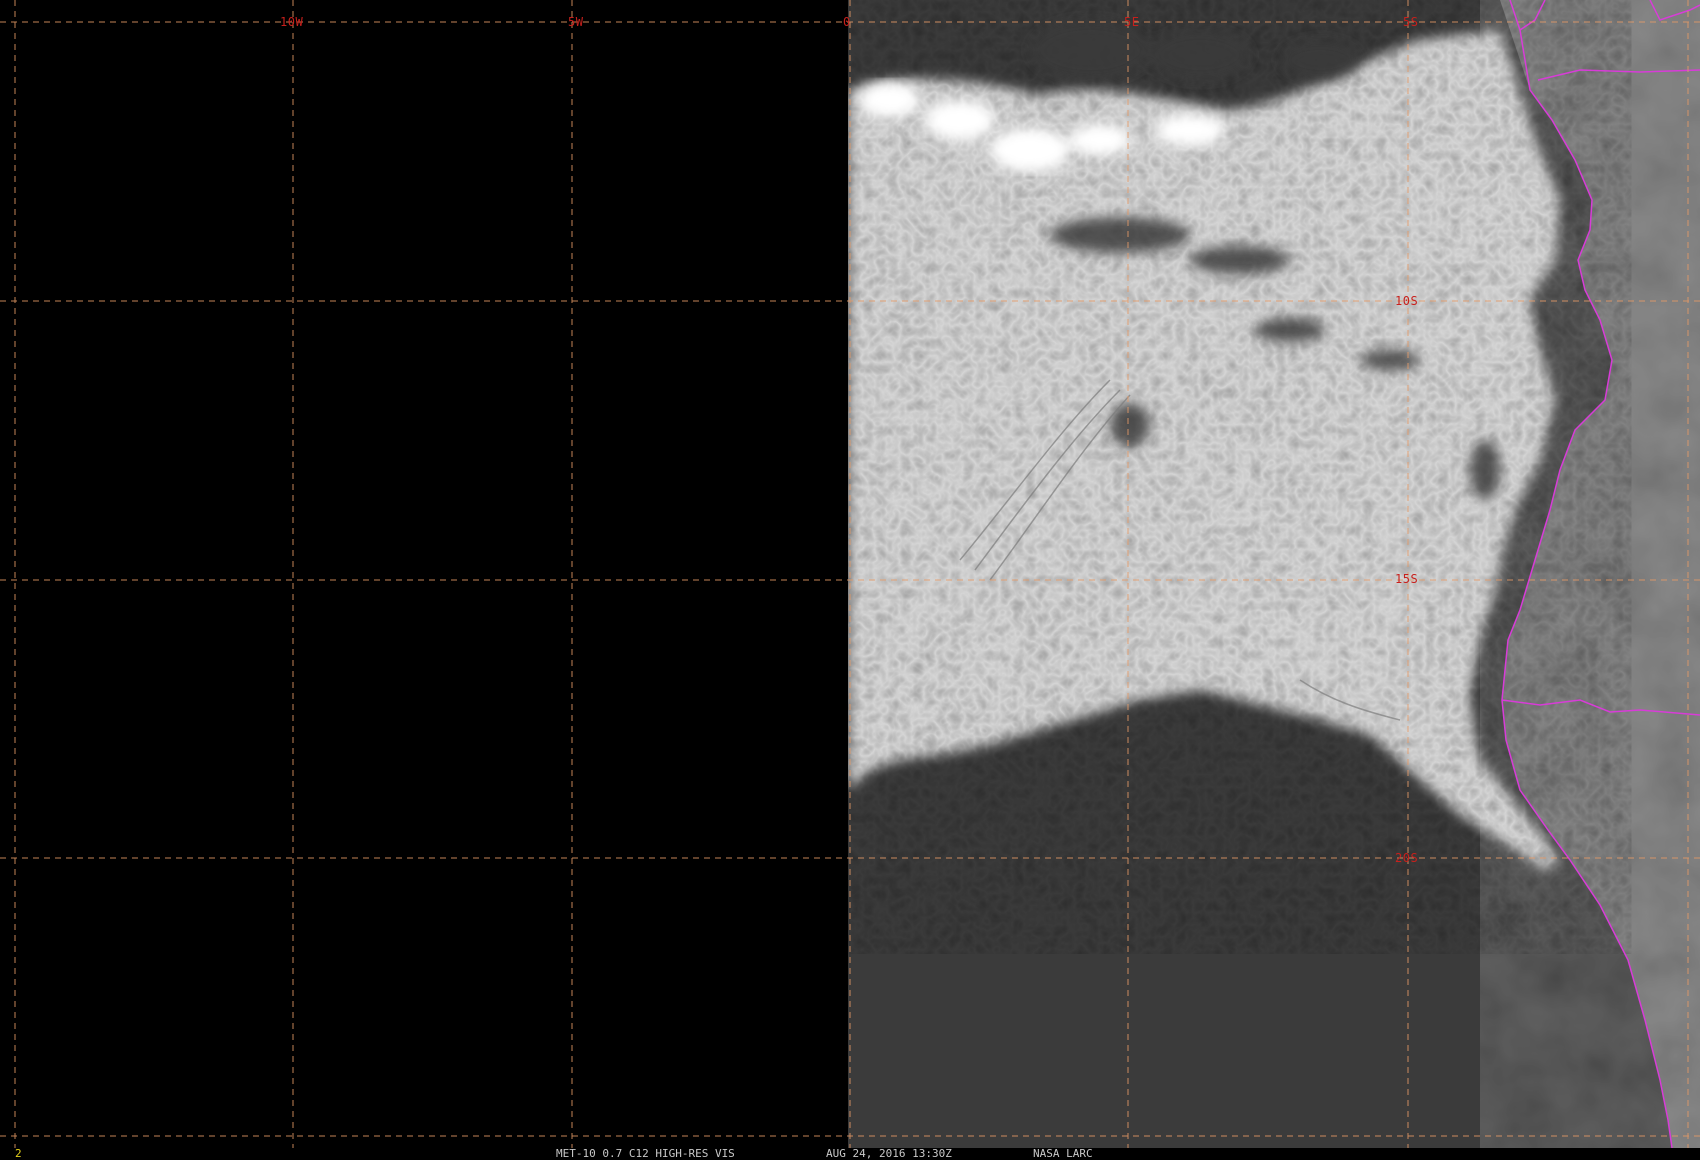  Describe the element at coordinates (1132, 22) in the screenshot. I see `lon-label-5e: 5E` at that location.